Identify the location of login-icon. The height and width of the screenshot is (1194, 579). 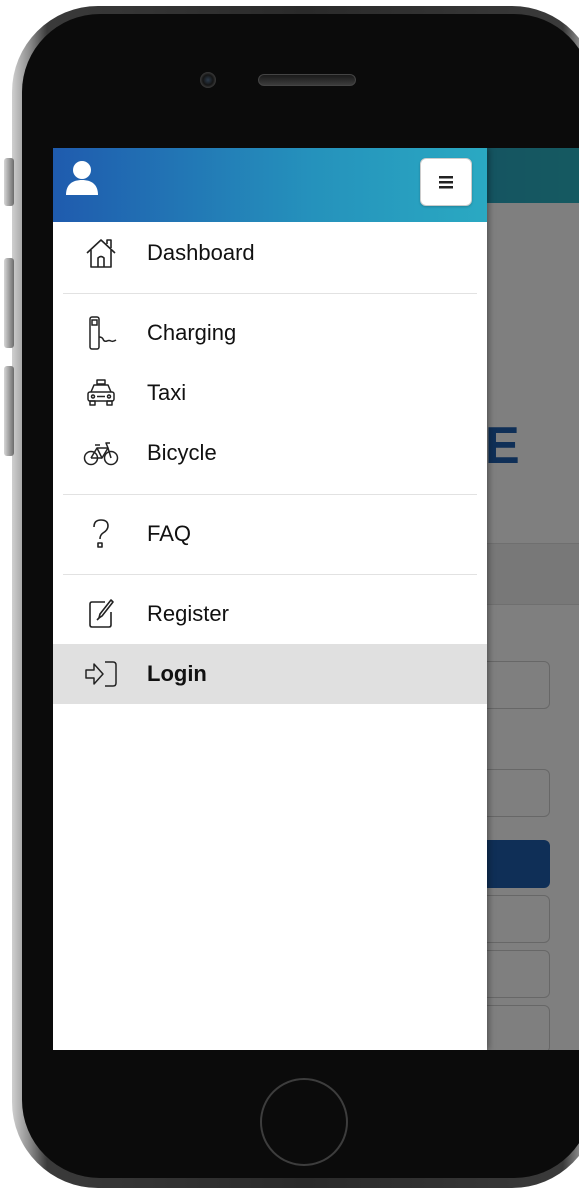
(101, 674).